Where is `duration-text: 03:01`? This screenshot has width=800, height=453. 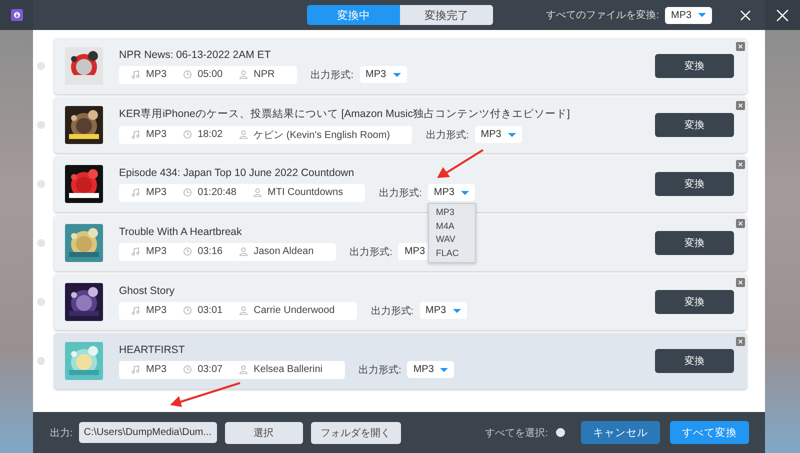
duration-text: 03:01 is located at coordinates (210, 310).